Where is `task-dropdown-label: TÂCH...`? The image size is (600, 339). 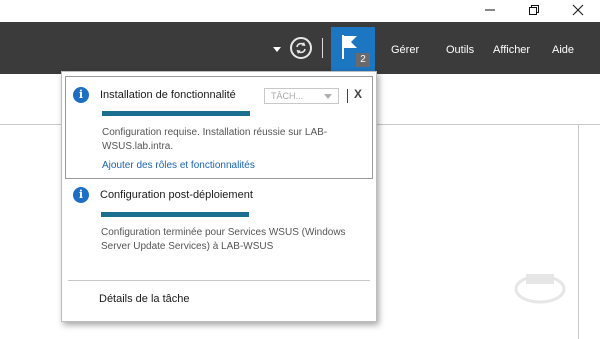 task-dropdown-label: TÂCH... is located at coordinates (287, 96).